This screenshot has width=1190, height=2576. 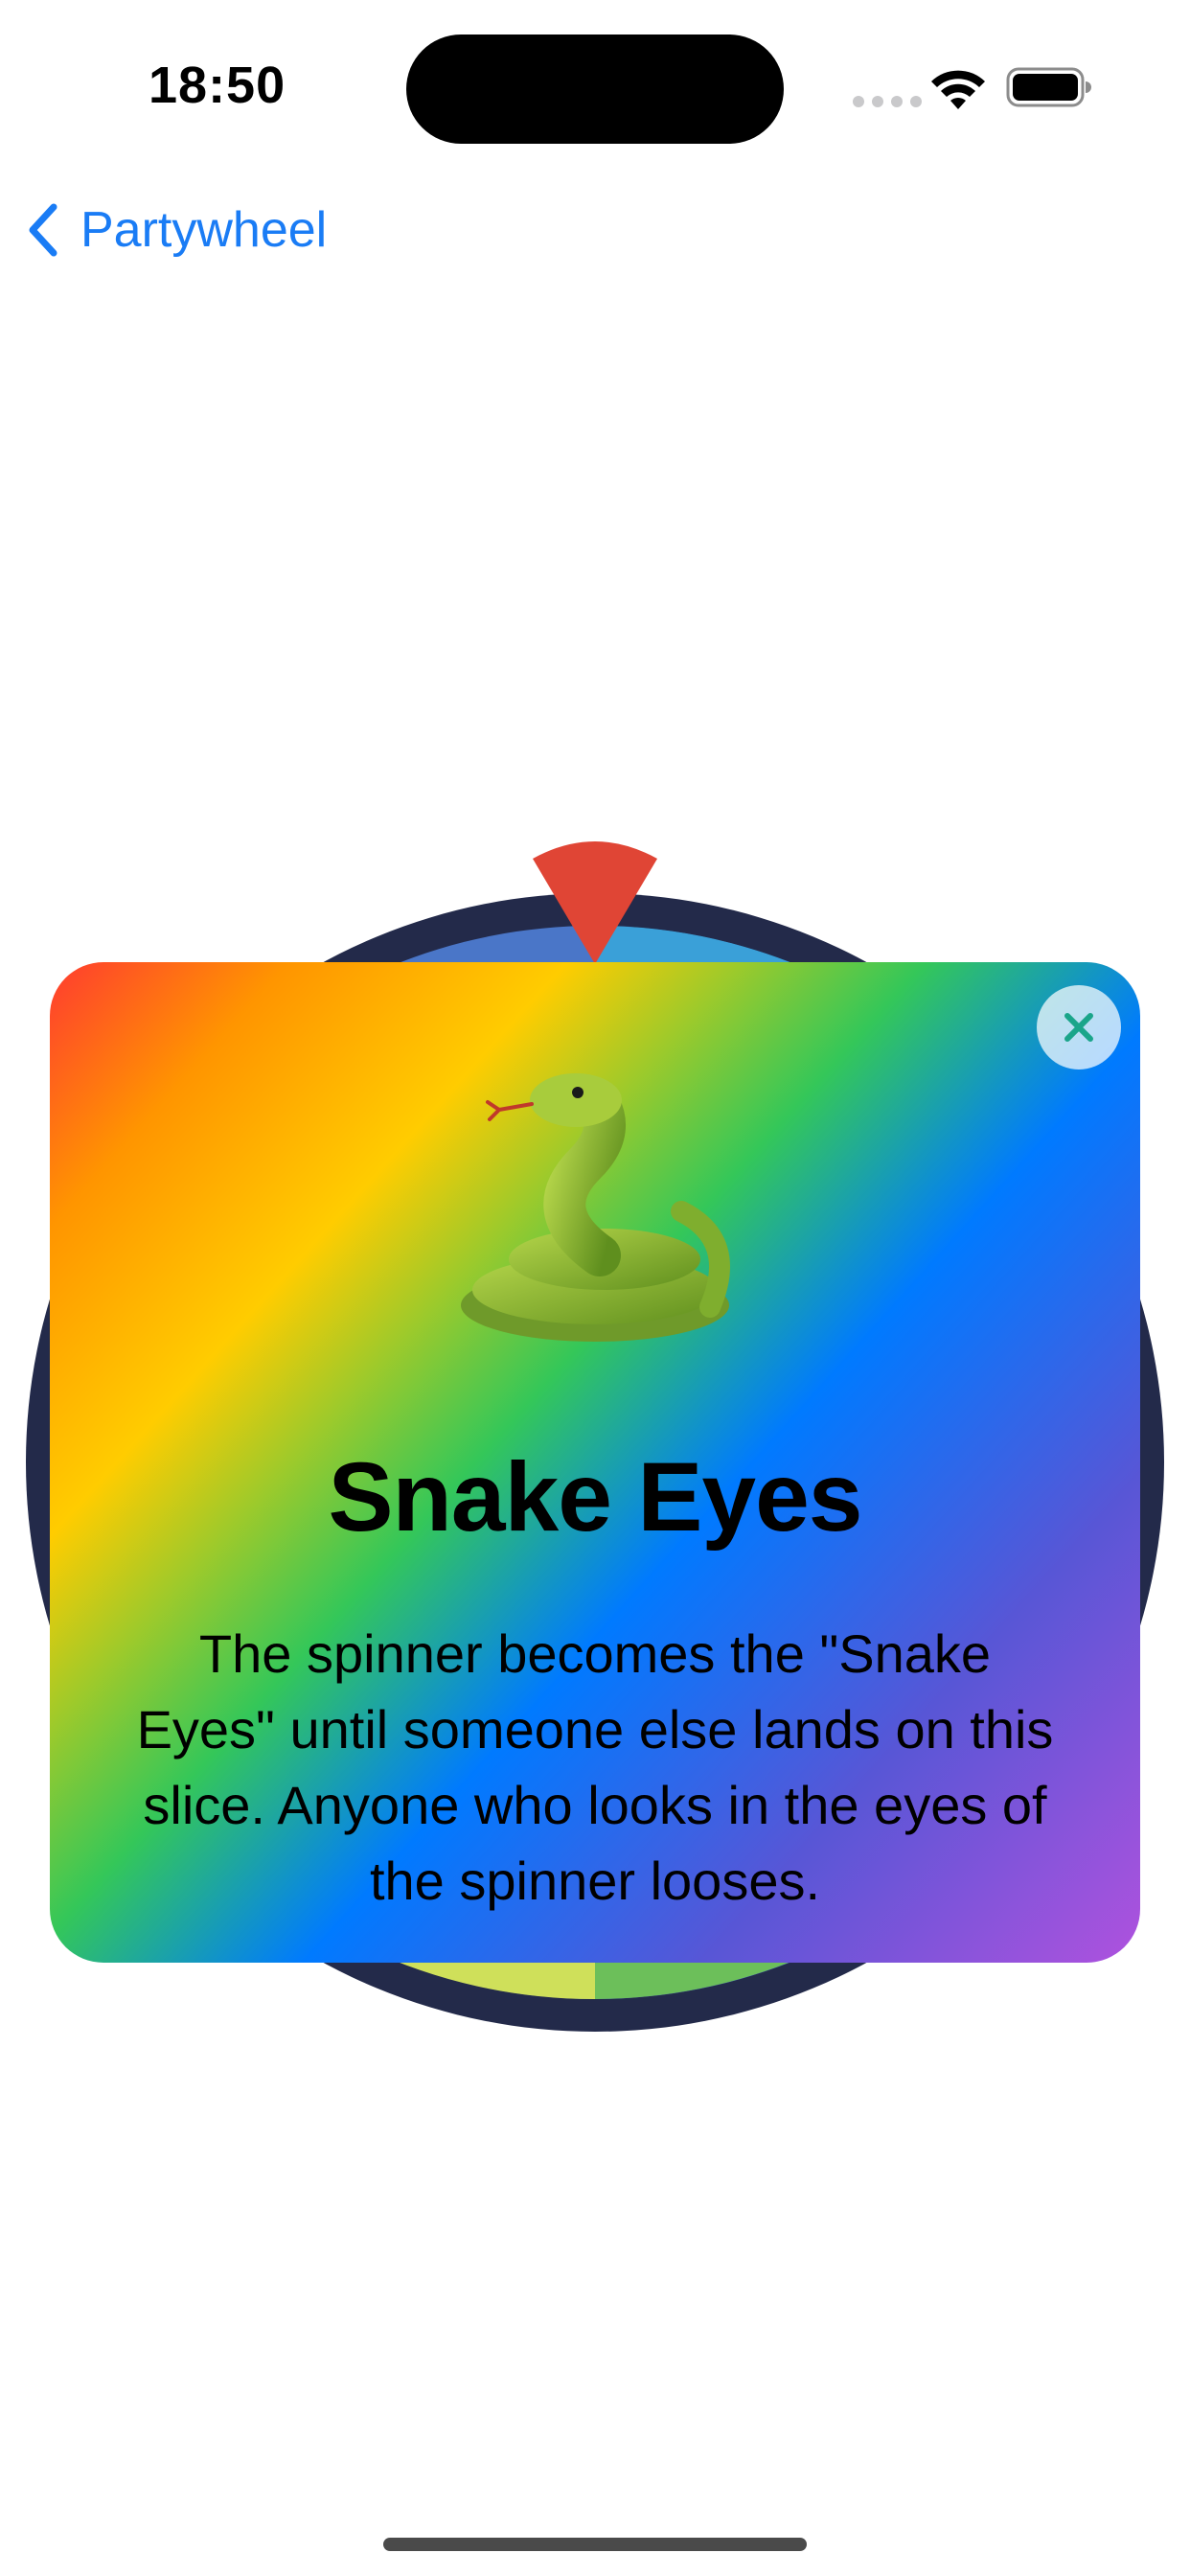 I want to click on snake-icon, so click(x=595, y=1207).